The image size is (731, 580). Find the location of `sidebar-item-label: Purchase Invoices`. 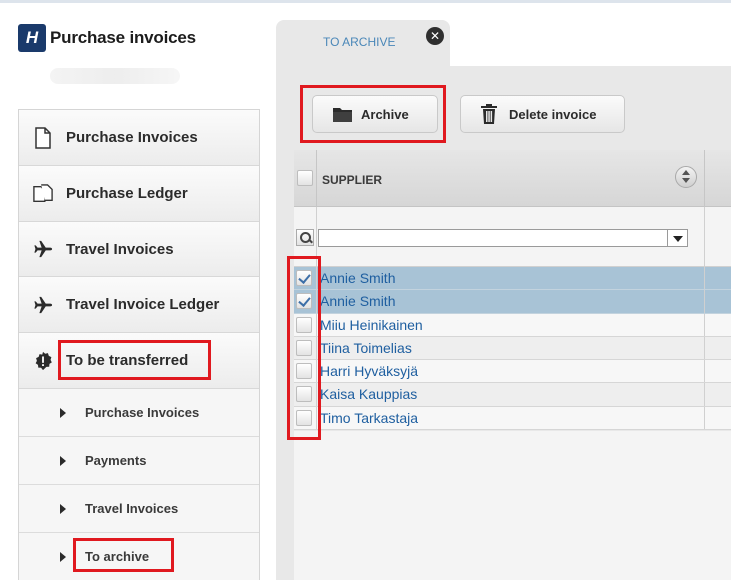

sidebar-item-label: Purchase Invoices is located at coordinates (132, 137).